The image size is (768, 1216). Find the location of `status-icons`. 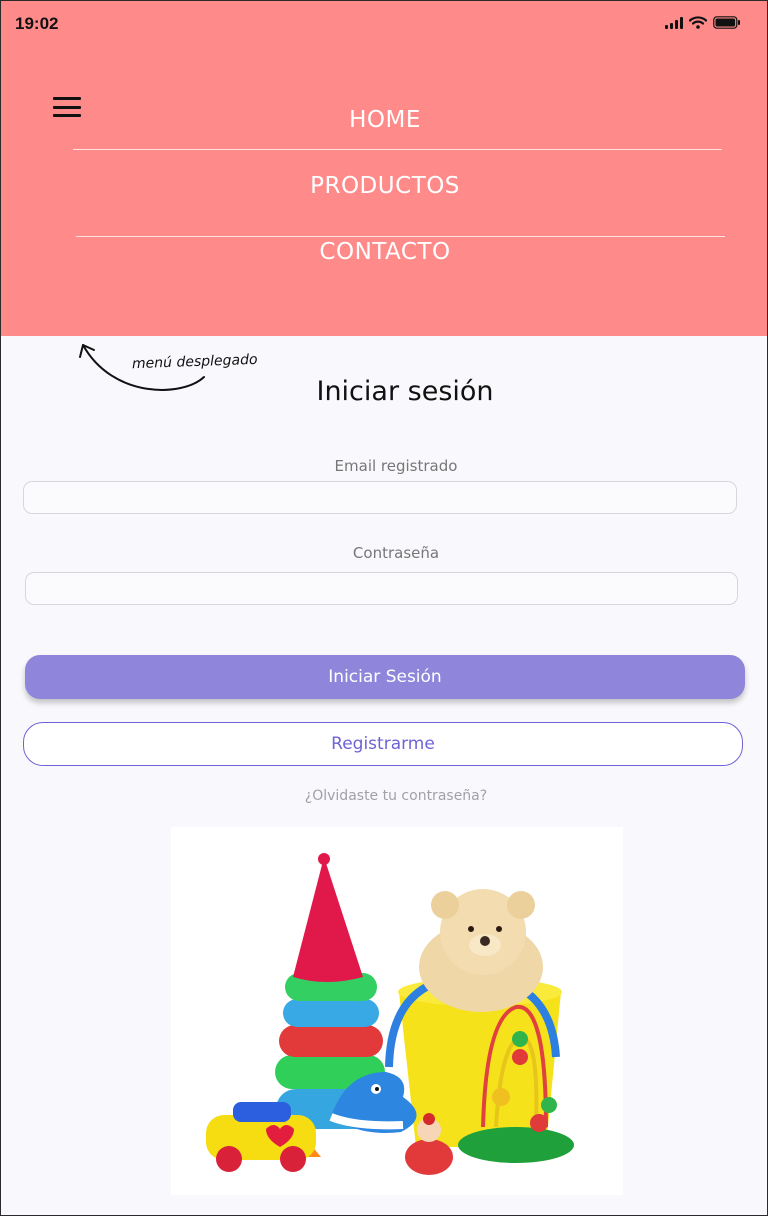

status-icons is located at coordinates (703, 22).